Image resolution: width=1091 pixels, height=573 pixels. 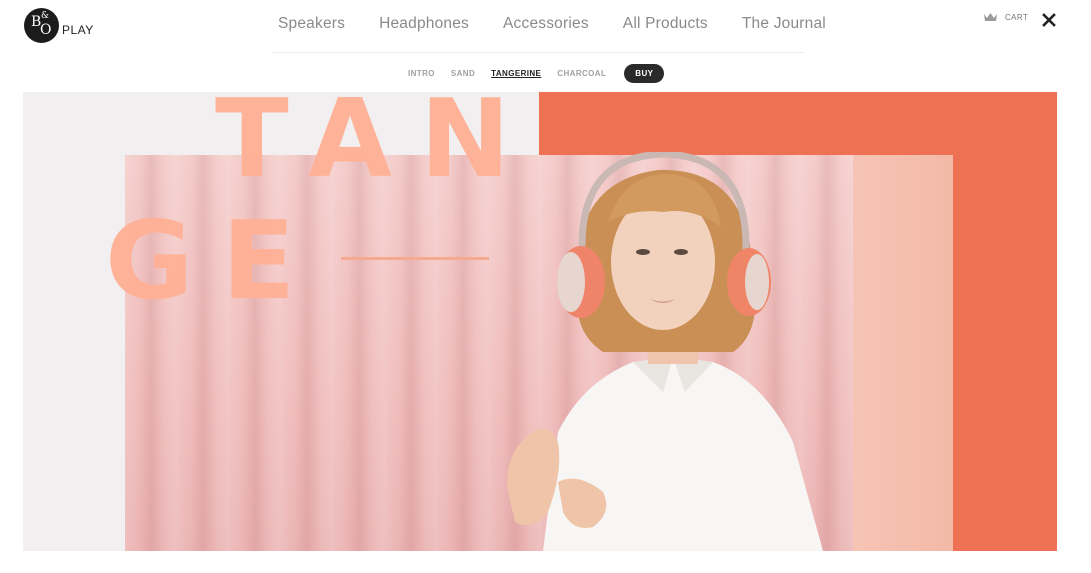 I want to click on brand-logo: B & O PLAY, so click(x=59, y=25).